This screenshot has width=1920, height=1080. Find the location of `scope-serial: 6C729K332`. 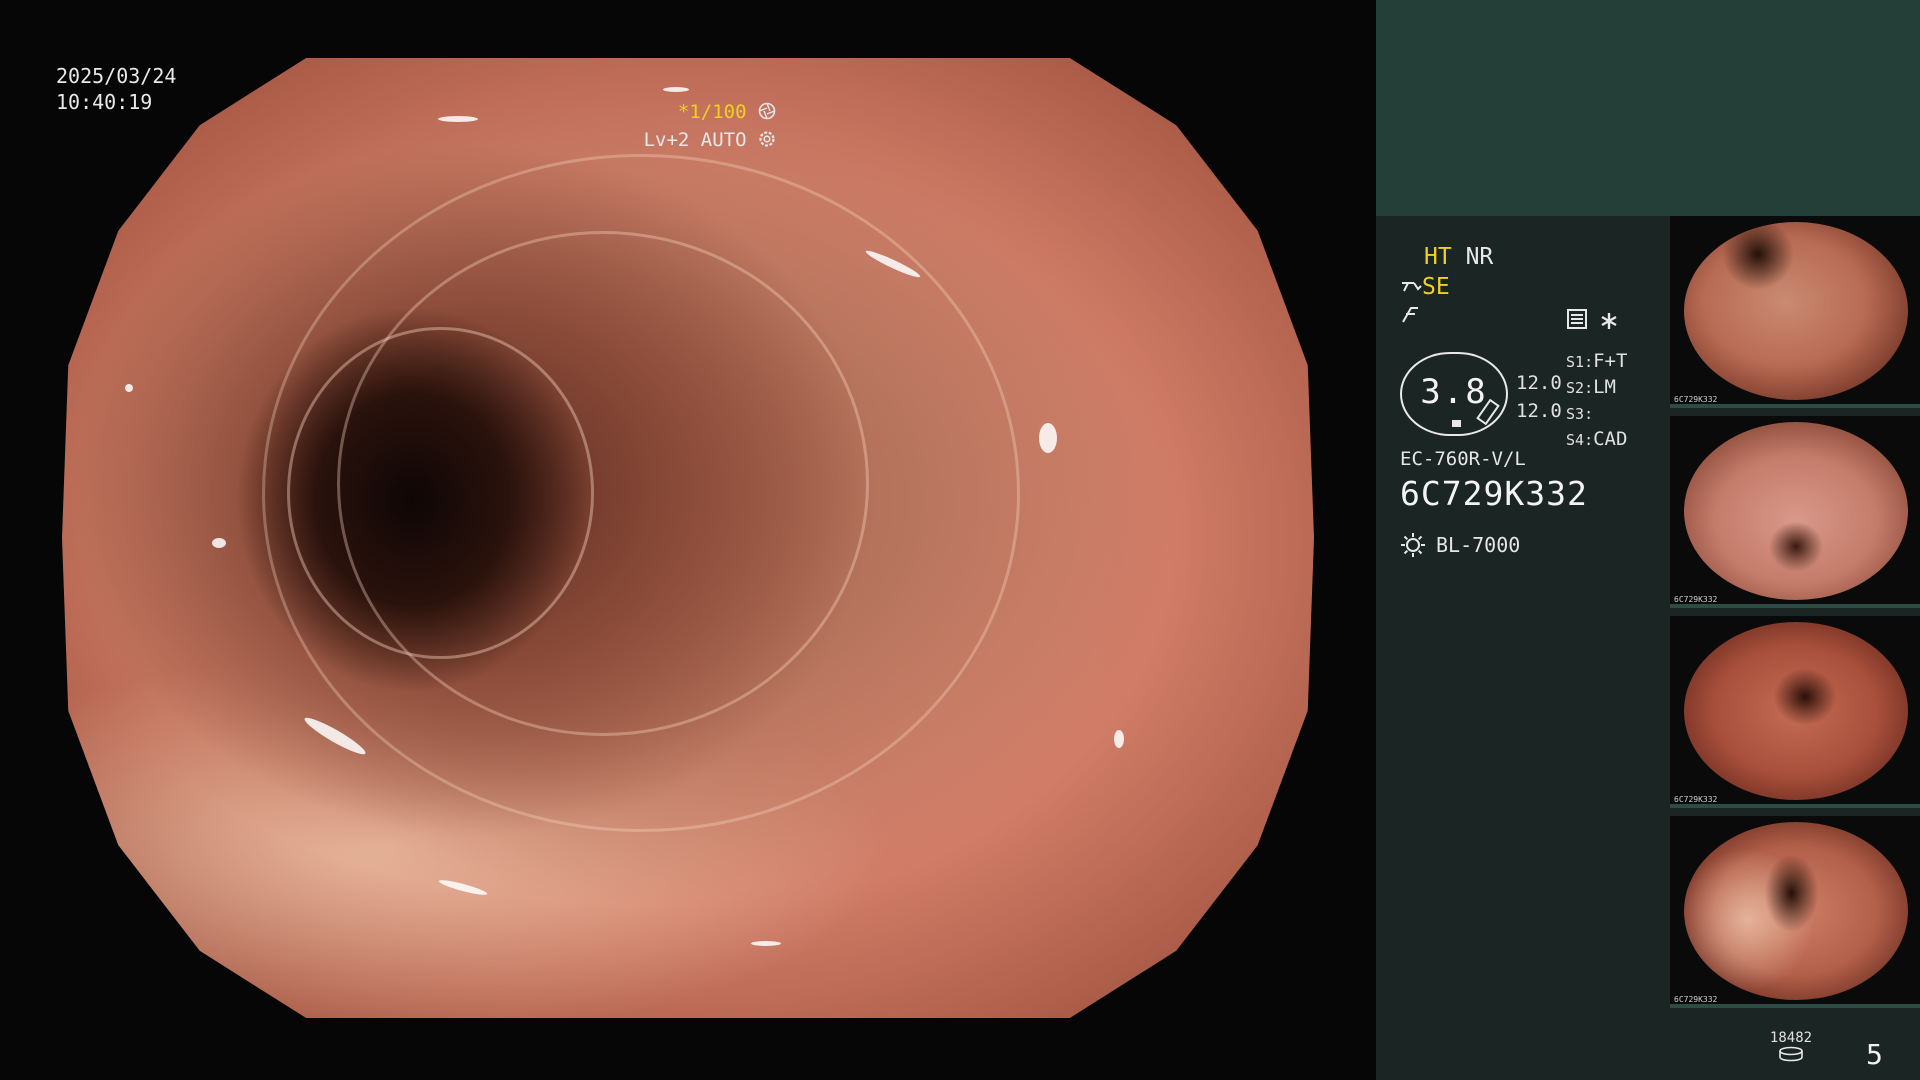

scope-serial: 6C729K332 is located at coordinates (1494, 493).